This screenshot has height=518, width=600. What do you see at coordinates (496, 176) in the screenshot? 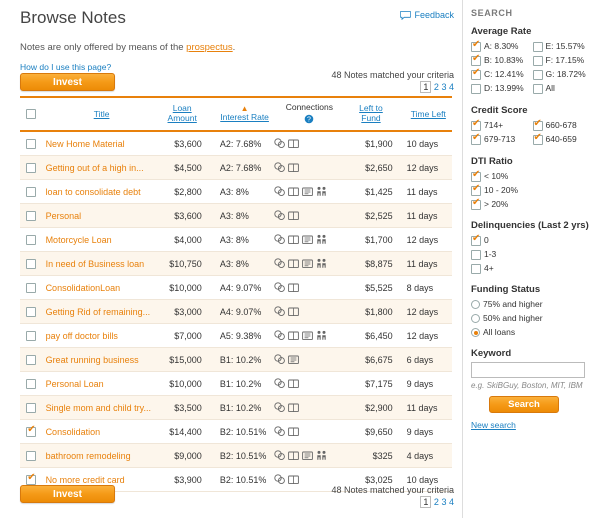
I see `dti-ratio-label: < 10%` at bounding box center [496, 176].